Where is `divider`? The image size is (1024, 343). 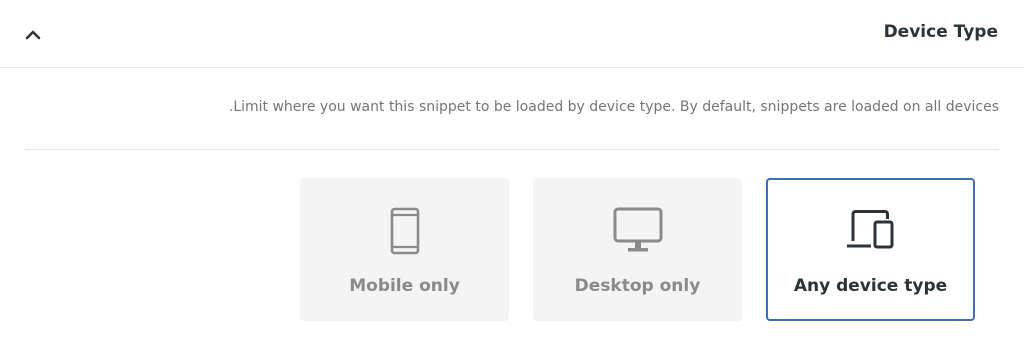
divider is located at coordinates (512, 149).